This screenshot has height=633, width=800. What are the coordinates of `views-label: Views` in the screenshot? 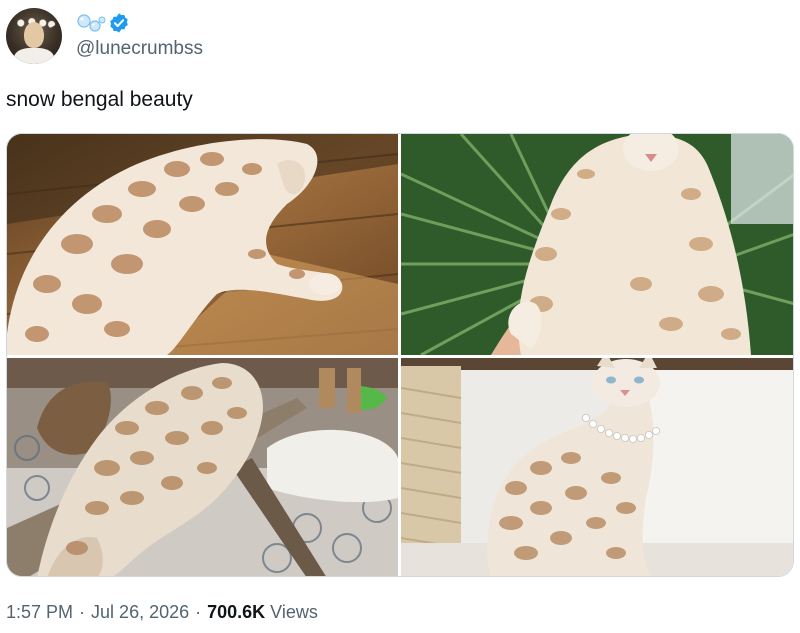 It's located at (294, 612).